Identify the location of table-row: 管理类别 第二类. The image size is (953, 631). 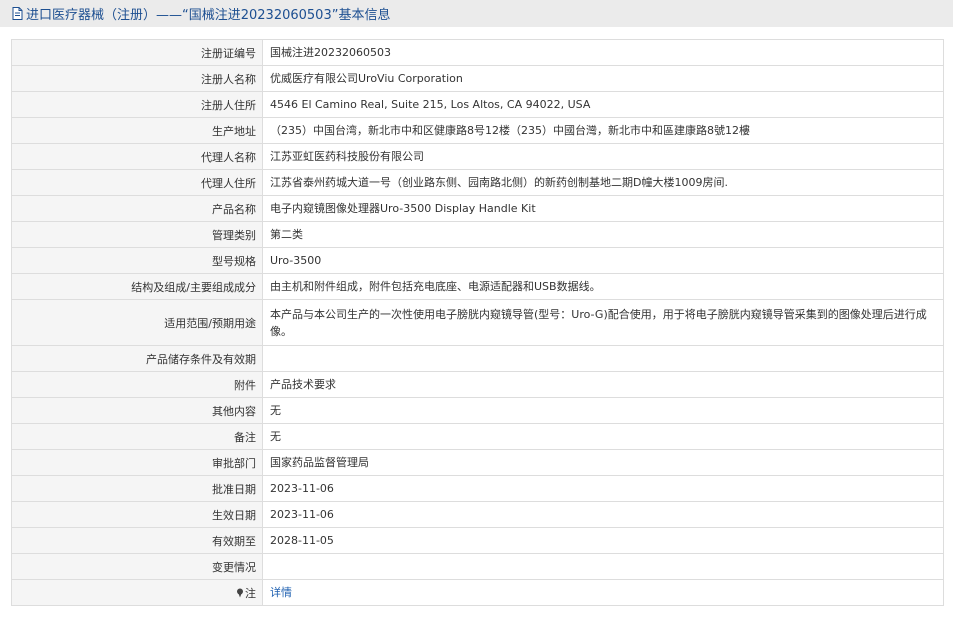
(477, 234).